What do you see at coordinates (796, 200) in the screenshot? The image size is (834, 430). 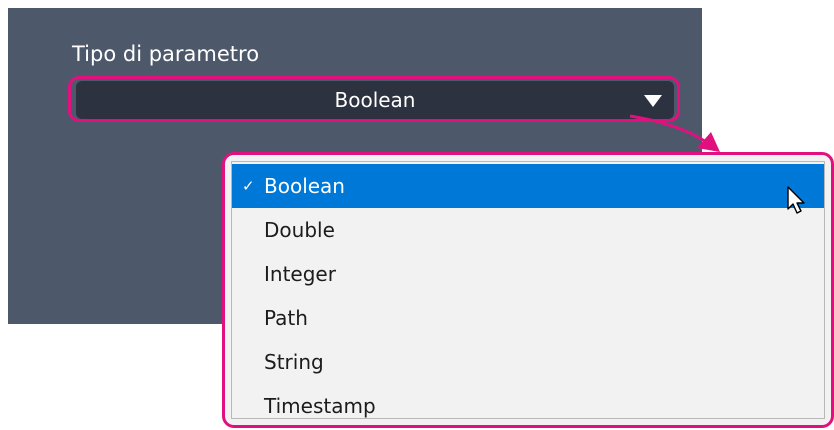 I see `mouse-pointer-icon` at bounding box center [796, 200].